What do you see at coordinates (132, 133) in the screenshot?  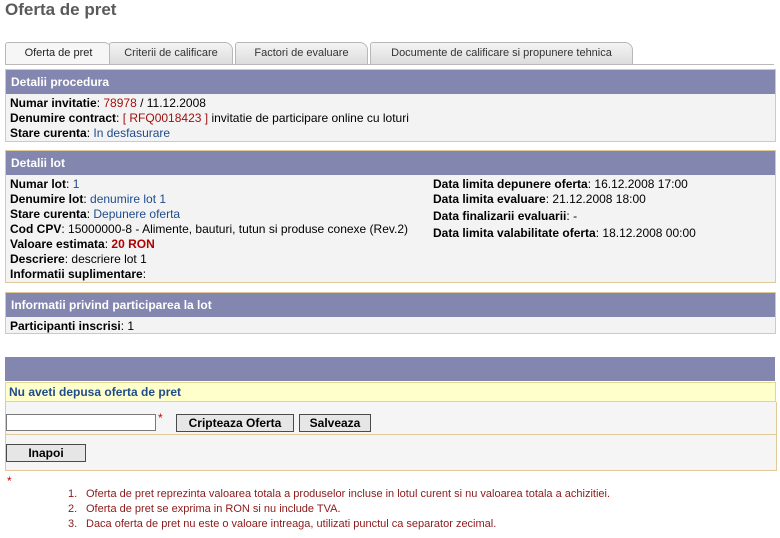 I see `procedure-status-value: In desfasurare` at bounding box center [132, 133].